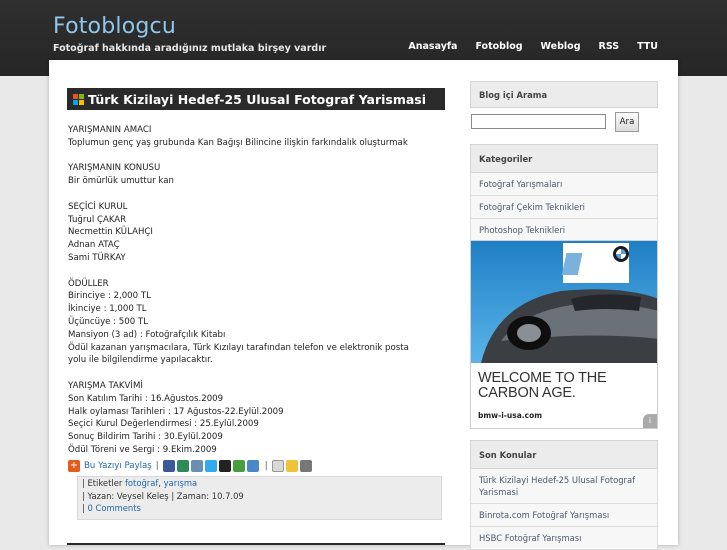 Image resolution: width=727 pixels, height=550 pixels. Describe the element at coordinates (510, 415) in the screenshot. I see `ad-url: bmw-i-usa.com` at that location.